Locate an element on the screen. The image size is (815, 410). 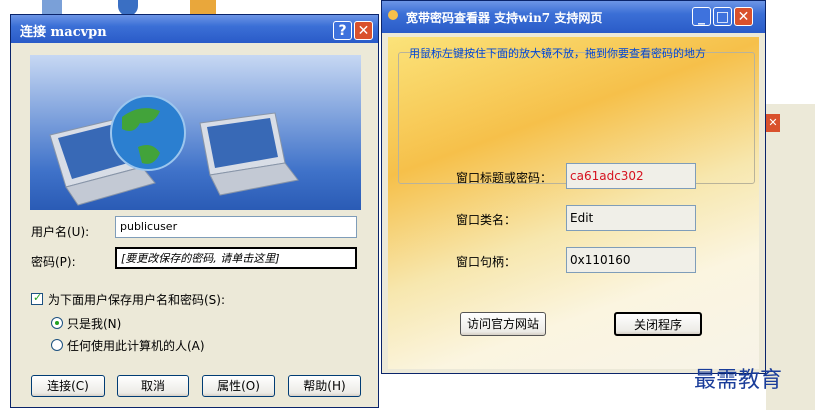
username-field: publicuser is located at coordinates (236, 227).